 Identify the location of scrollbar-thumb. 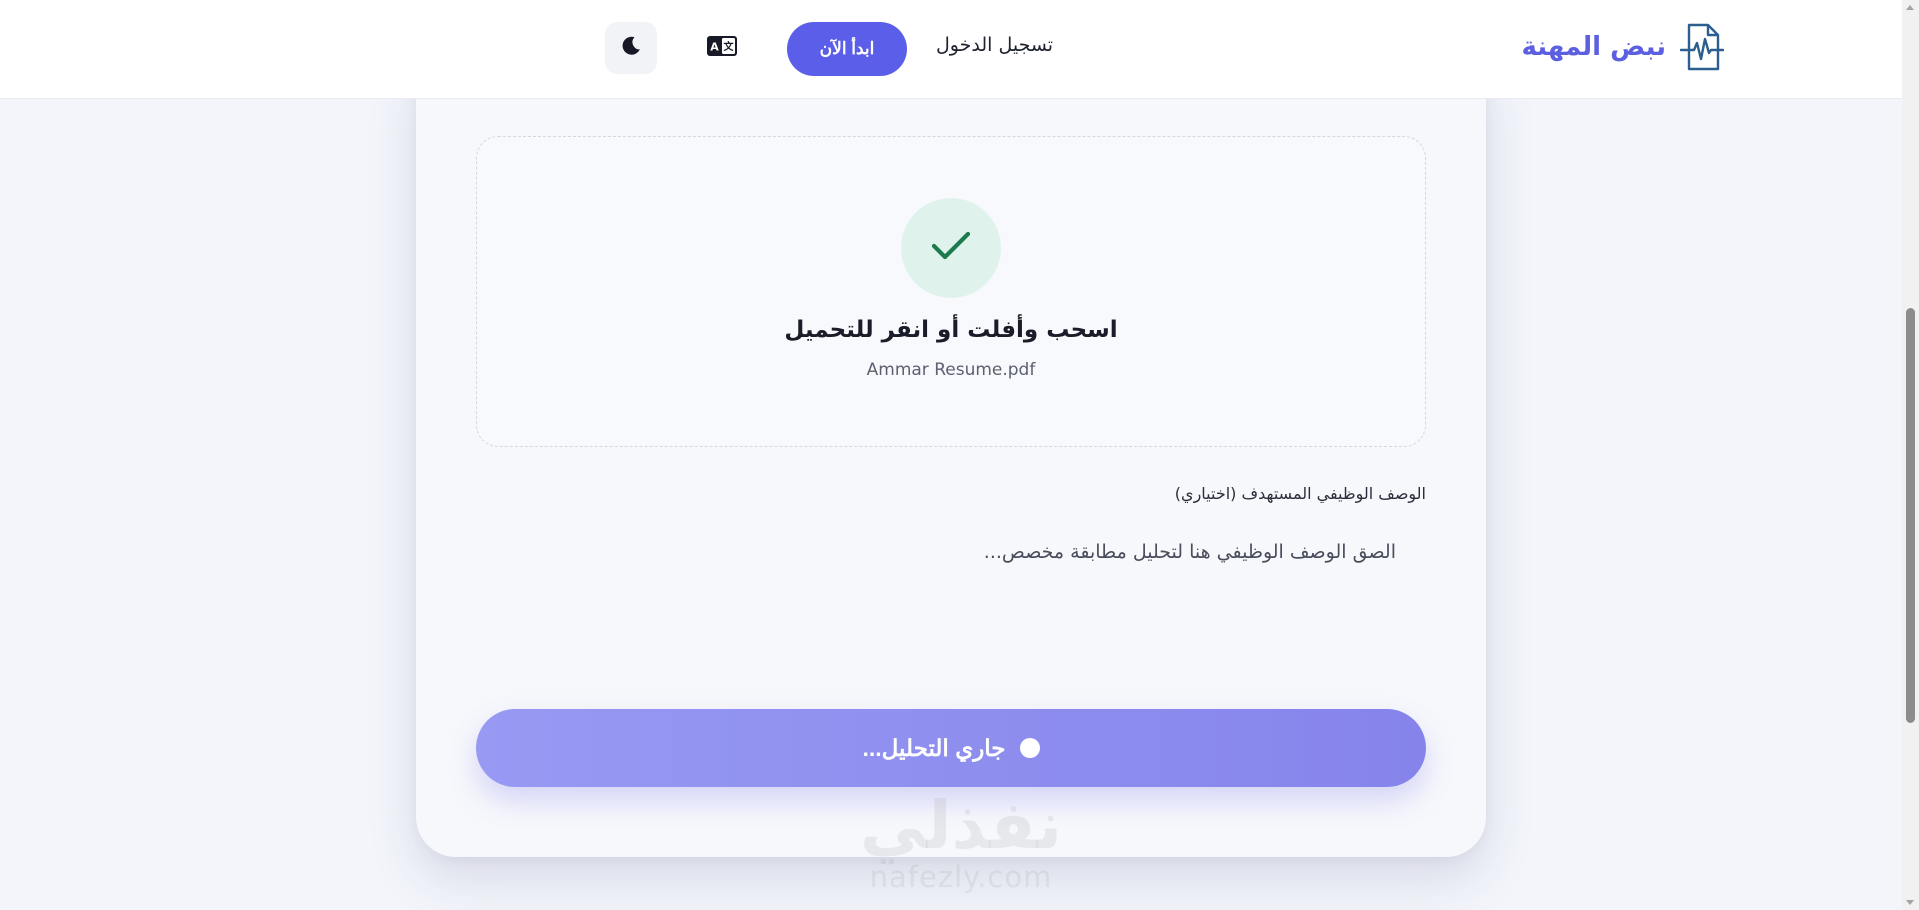
(1910, 515).